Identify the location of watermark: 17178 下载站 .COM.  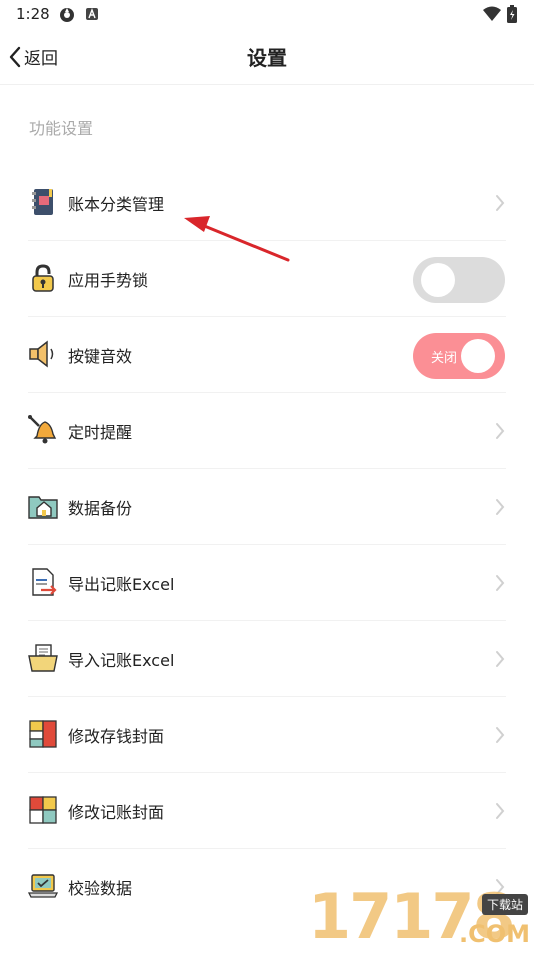
(421, 916).